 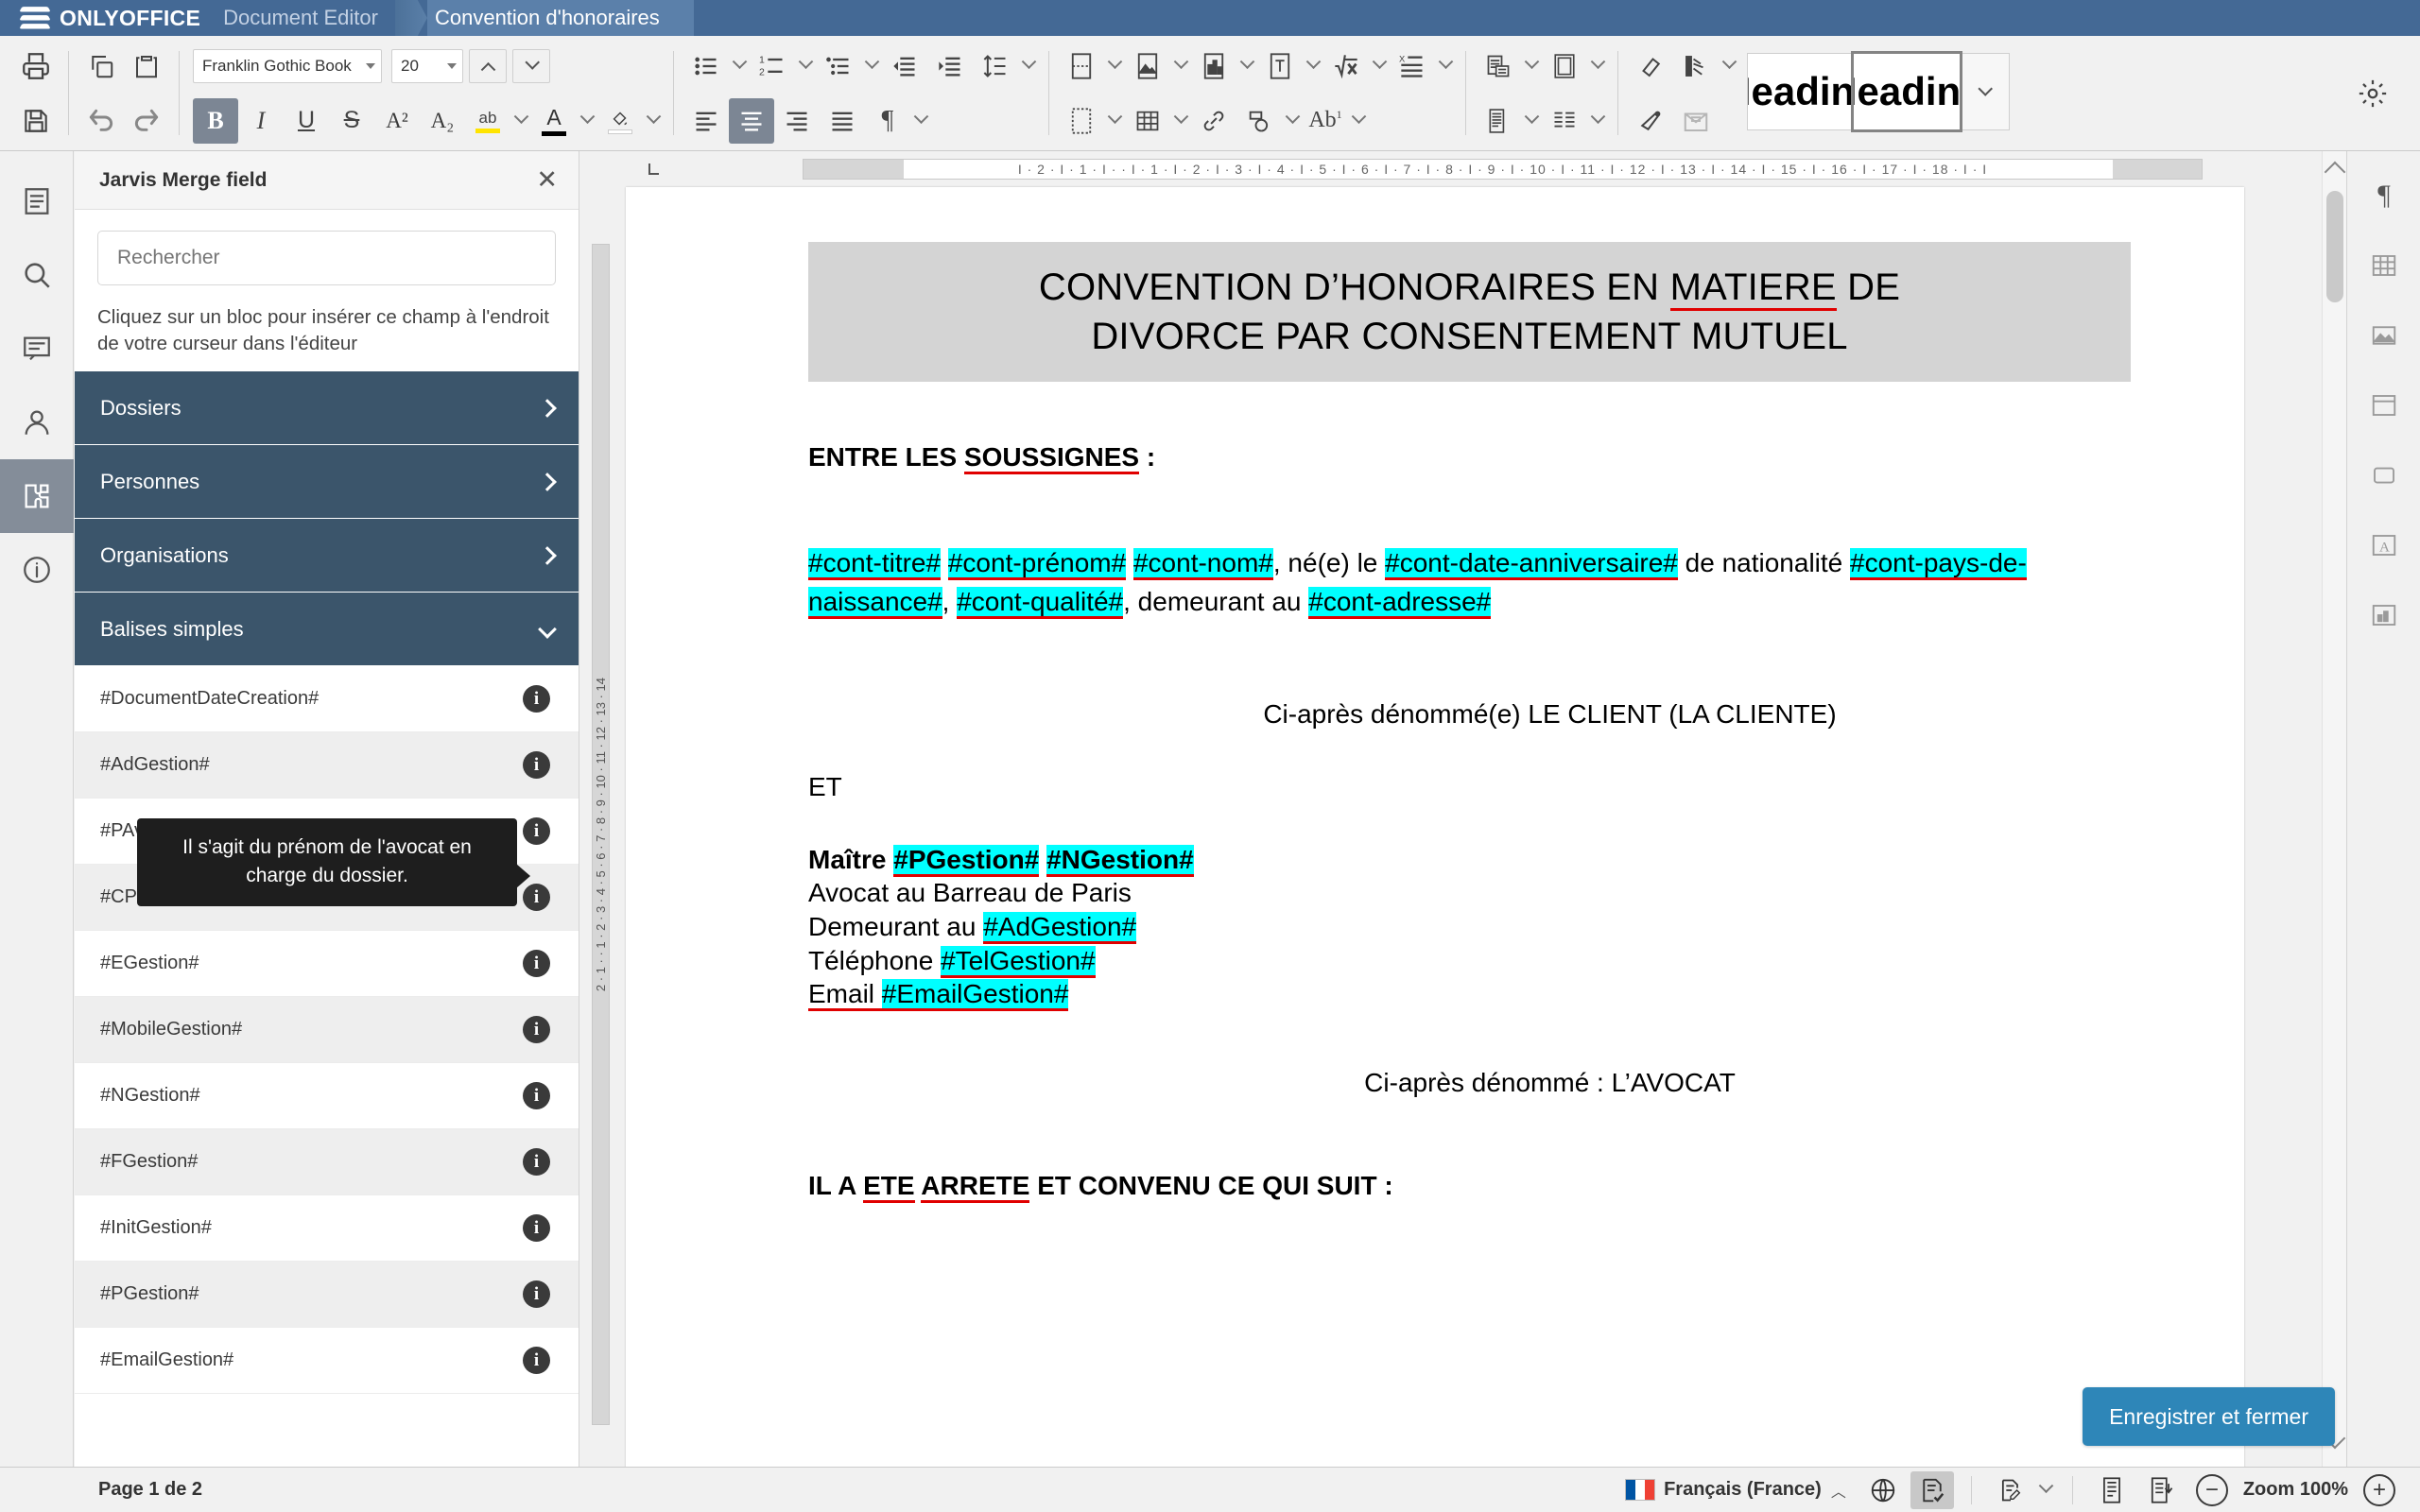 I want to click on subscript-button: A₂, so click(x=442, y=121).